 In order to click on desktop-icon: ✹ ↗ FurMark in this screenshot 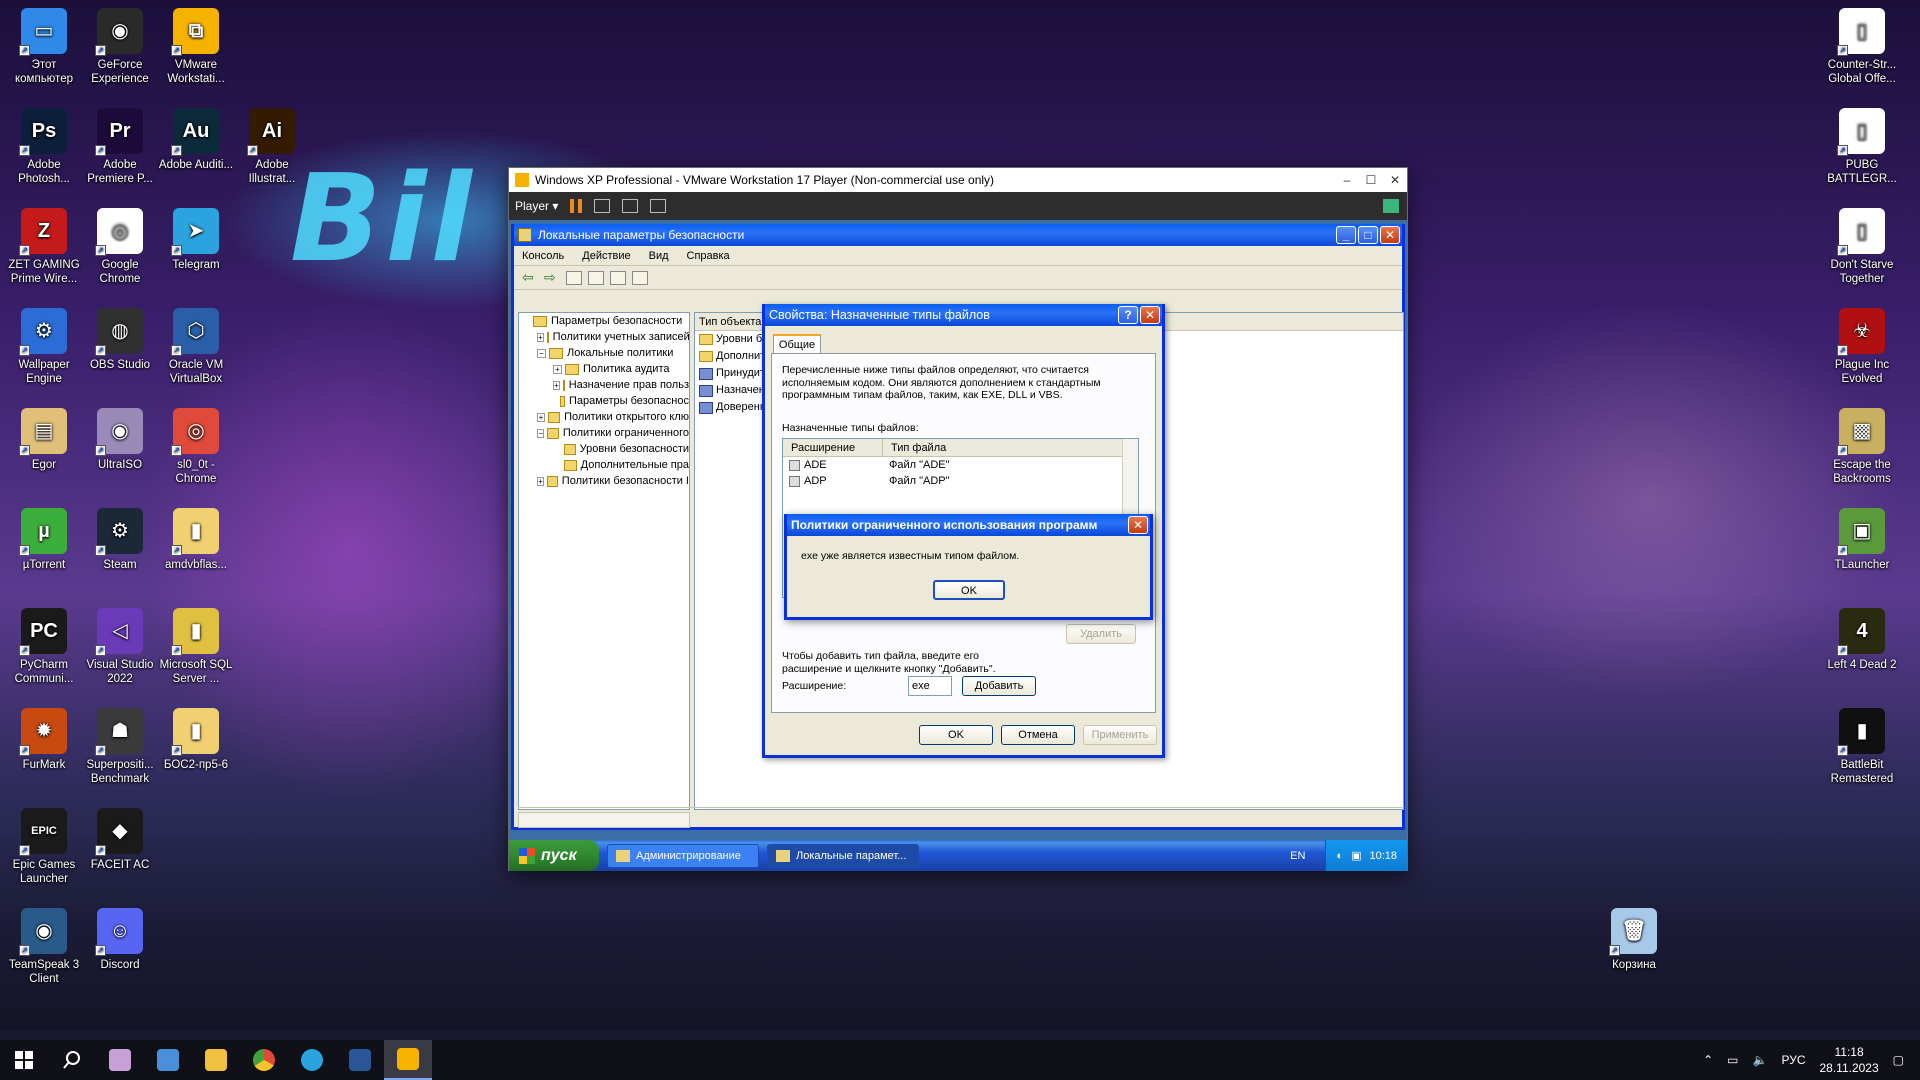, I will do `click(44, 740)`.